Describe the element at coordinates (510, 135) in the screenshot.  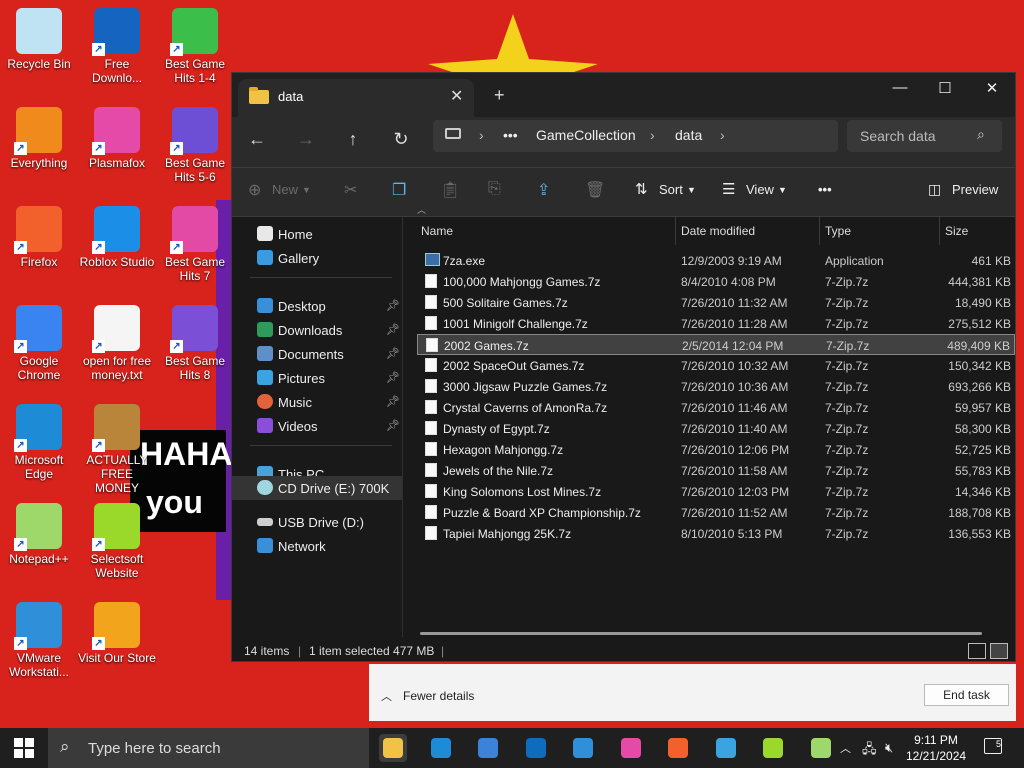
I see `breadcrumb-more-icon: •••` at that location.